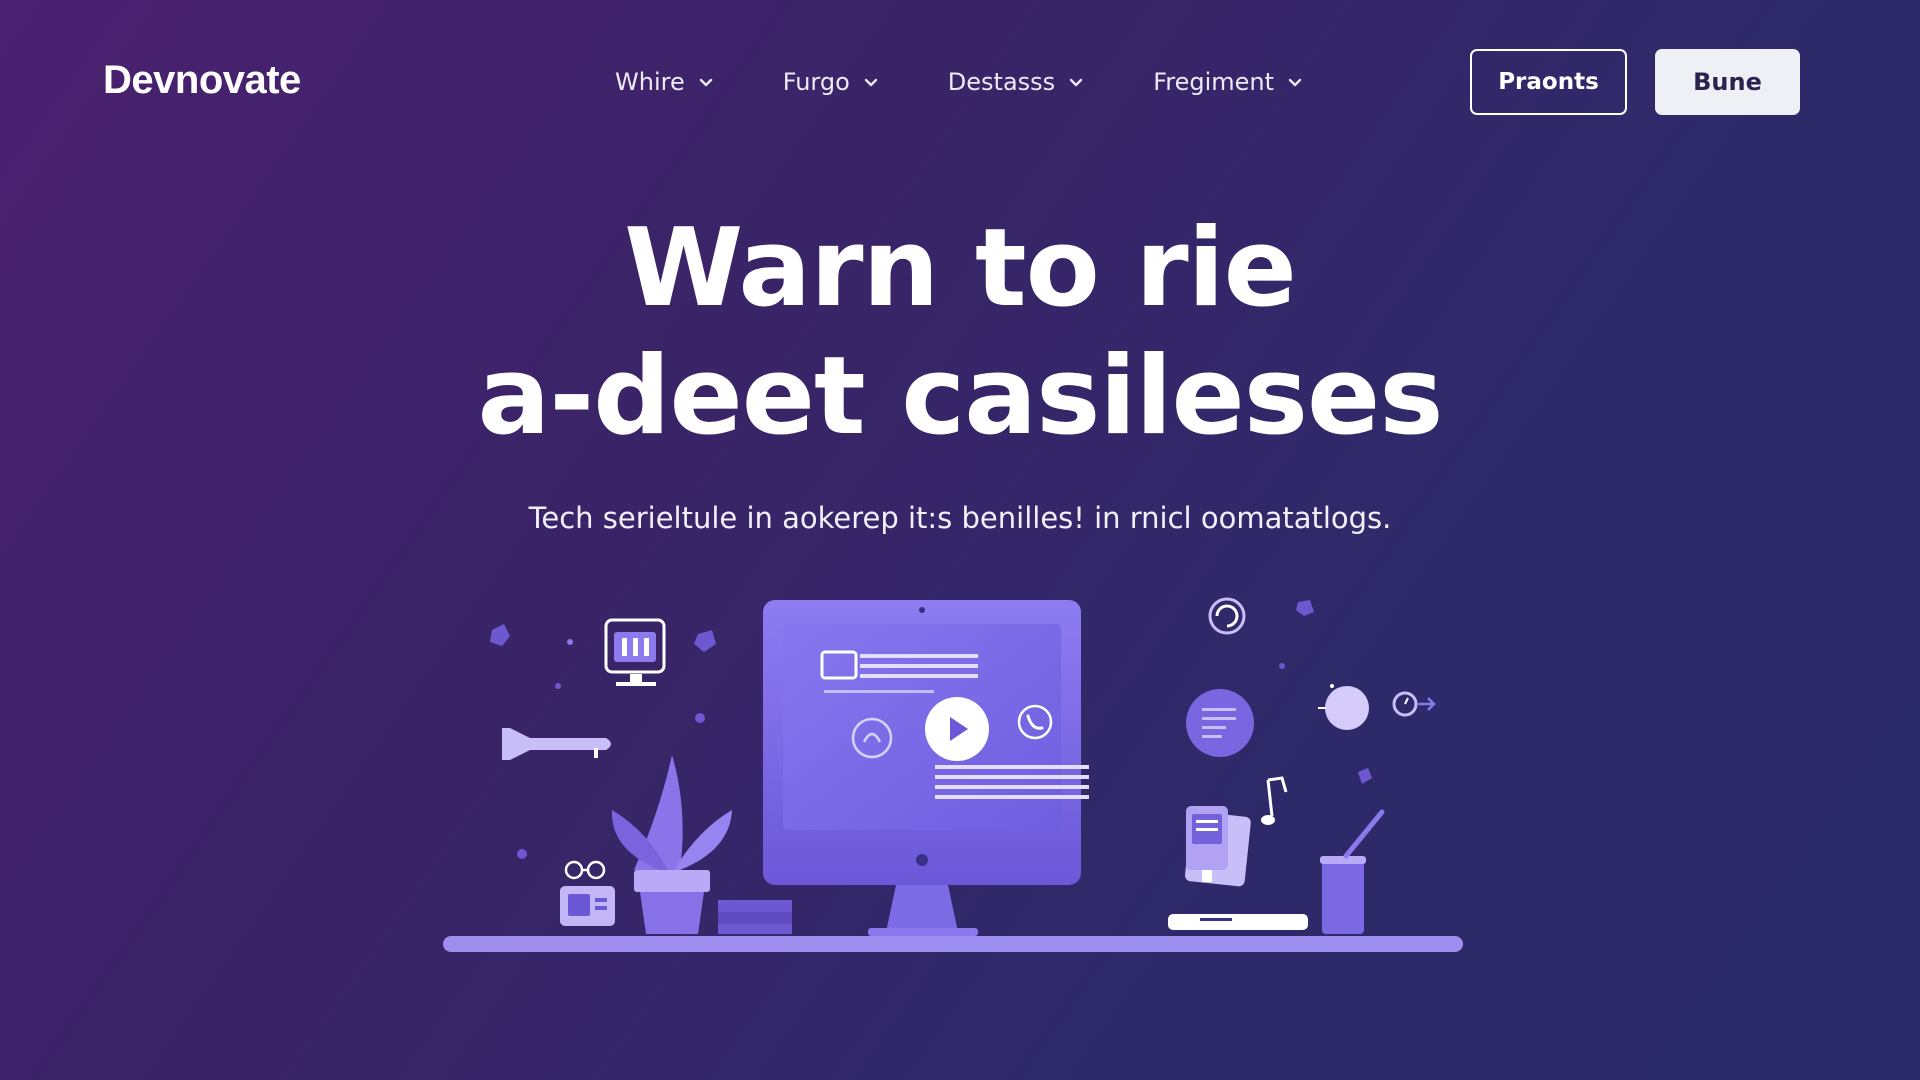 This screenshot has width=1920, height=1080. What do you see at coordinates (1548, 82) in the screenshot?
I see `praonts-button: Praonts` at bounding box center [1548, 82].